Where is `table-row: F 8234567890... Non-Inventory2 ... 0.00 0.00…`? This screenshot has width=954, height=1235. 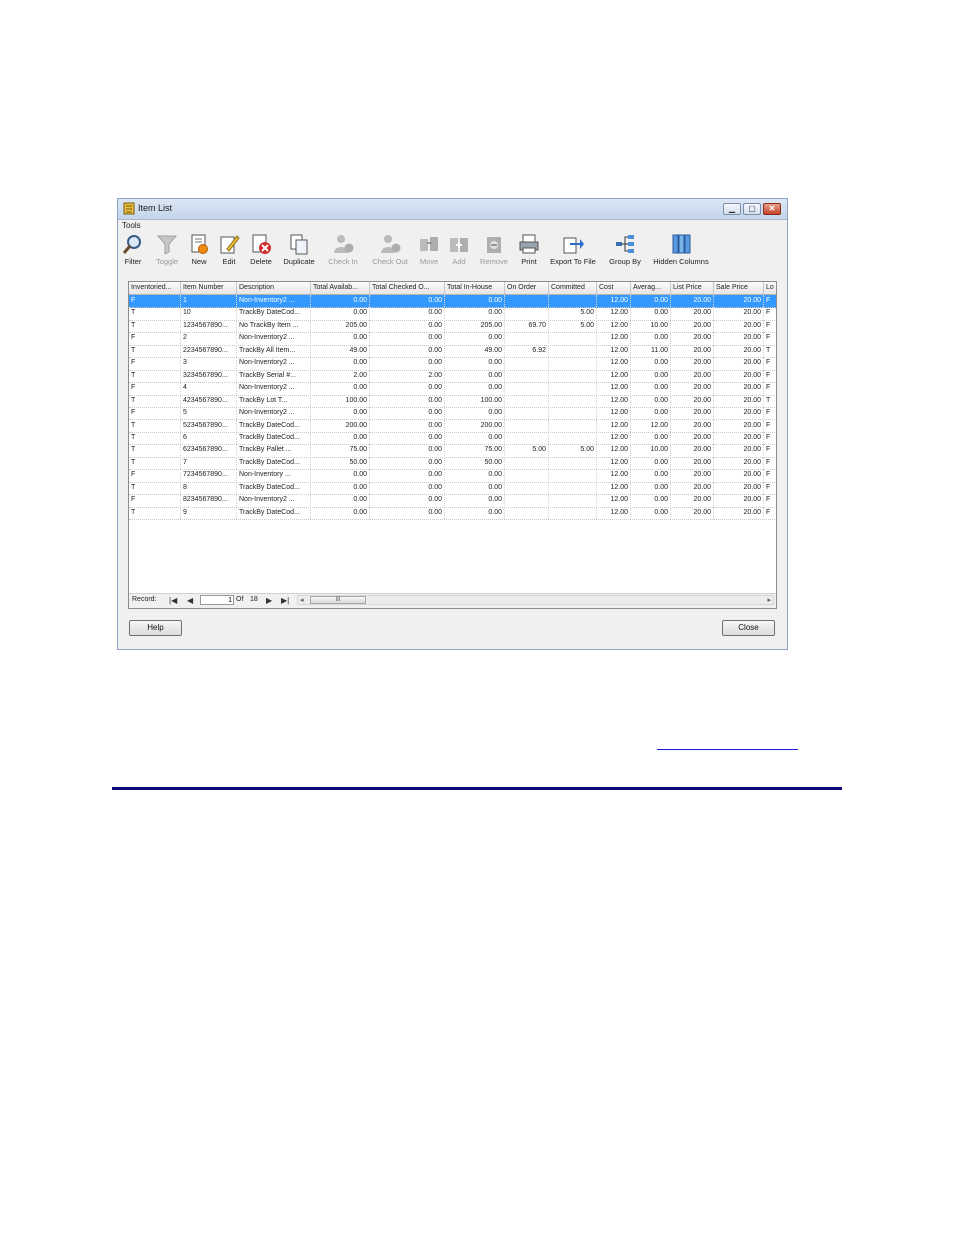
table-row: F 8234567890... Non-Inventory2 ... 0.00 0.00… is located at coordinates (452, 501).